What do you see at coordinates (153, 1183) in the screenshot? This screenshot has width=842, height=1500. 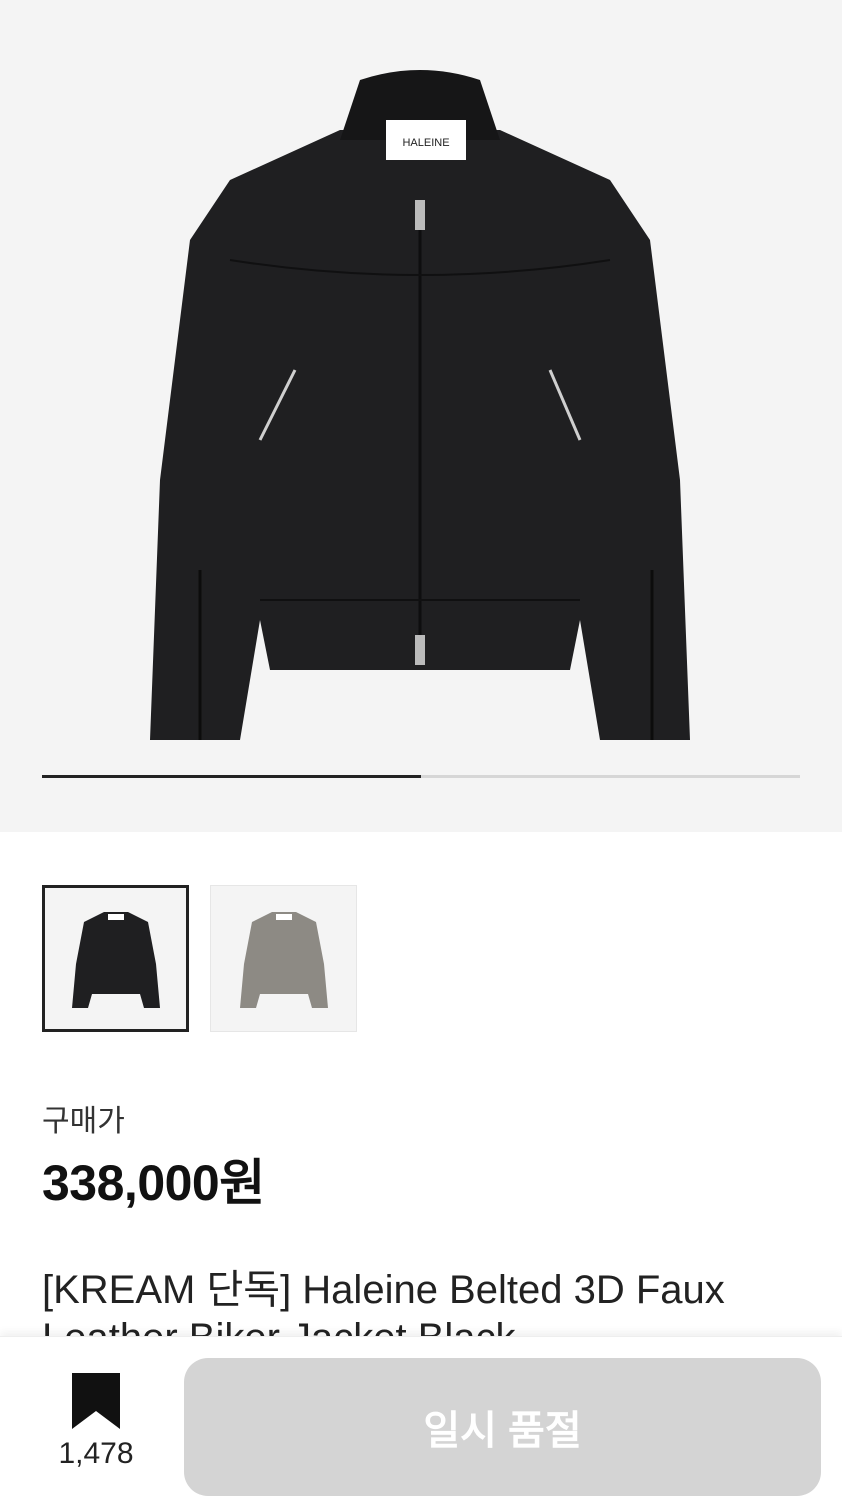 I see `price-value: 338,000원` at bounding box center [153, 1183].